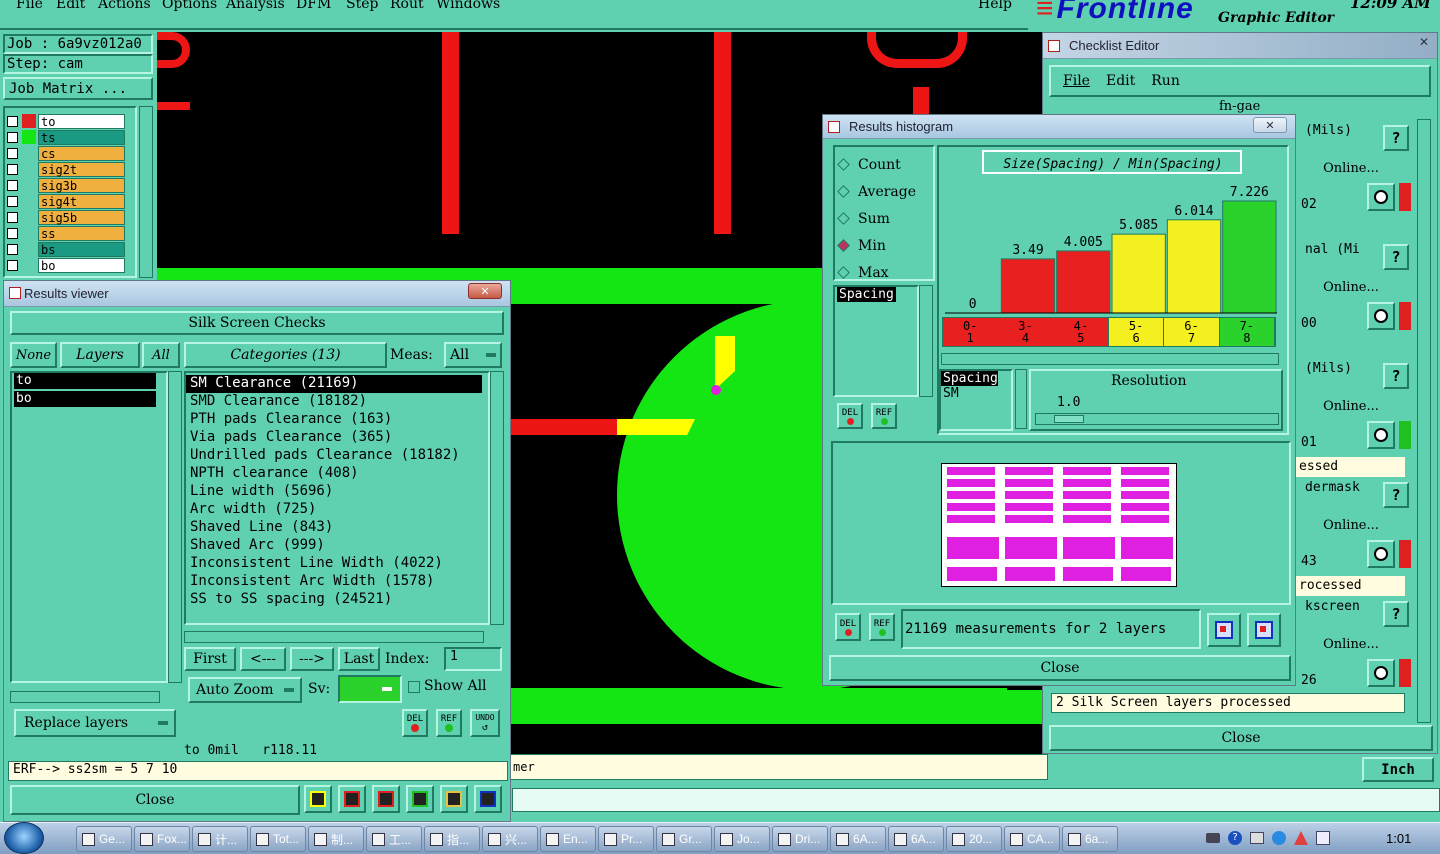 Image resolution: width=1440 pixels, height=854 pixels. What do you see at coordinates (1279, 838) in the screenshot?
I see `browser-icon` at bounding box center [1279, 838].